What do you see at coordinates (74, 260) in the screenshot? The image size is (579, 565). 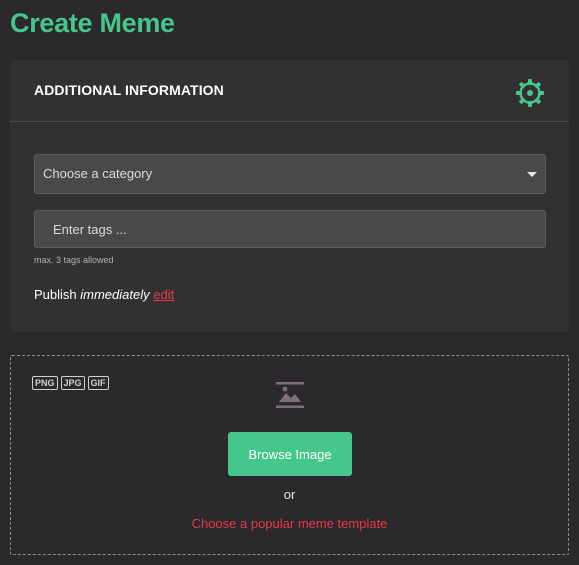 I see `tags-hint: max. 3 tags allowed` at bounding box center [74, 260].